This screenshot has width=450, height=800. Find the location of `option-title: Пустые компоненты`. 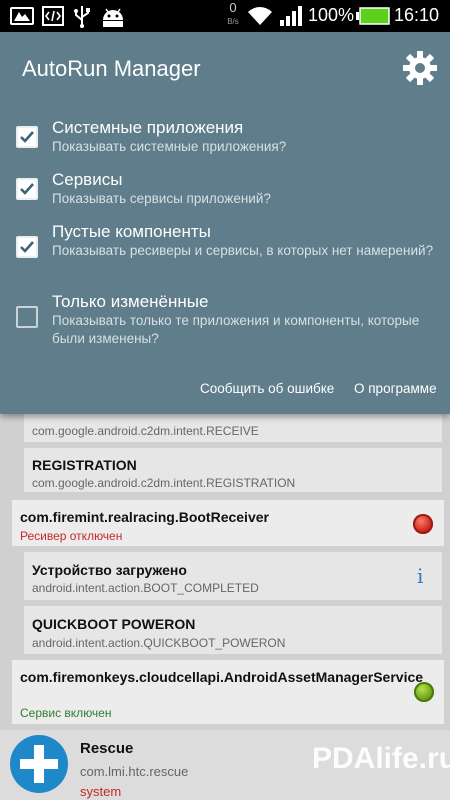

option-title: Пустые компоненты is located at coordinates (131, 231).